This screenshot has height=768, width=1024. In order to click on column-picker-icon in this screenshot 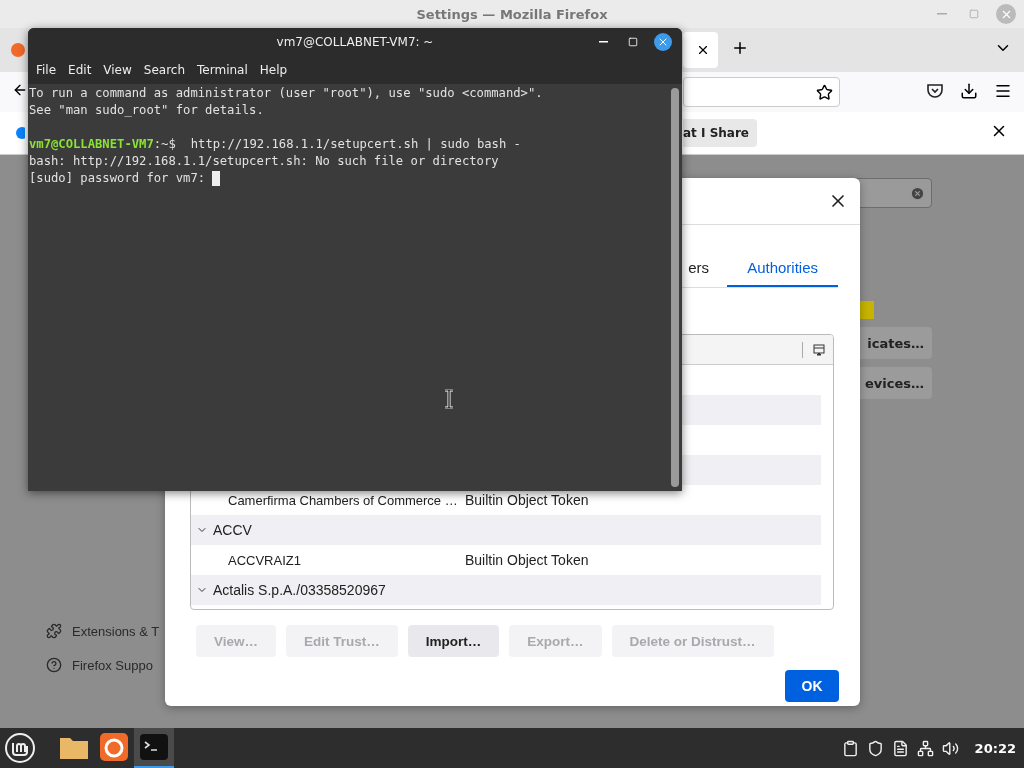, I will do `click(819, 349)`.